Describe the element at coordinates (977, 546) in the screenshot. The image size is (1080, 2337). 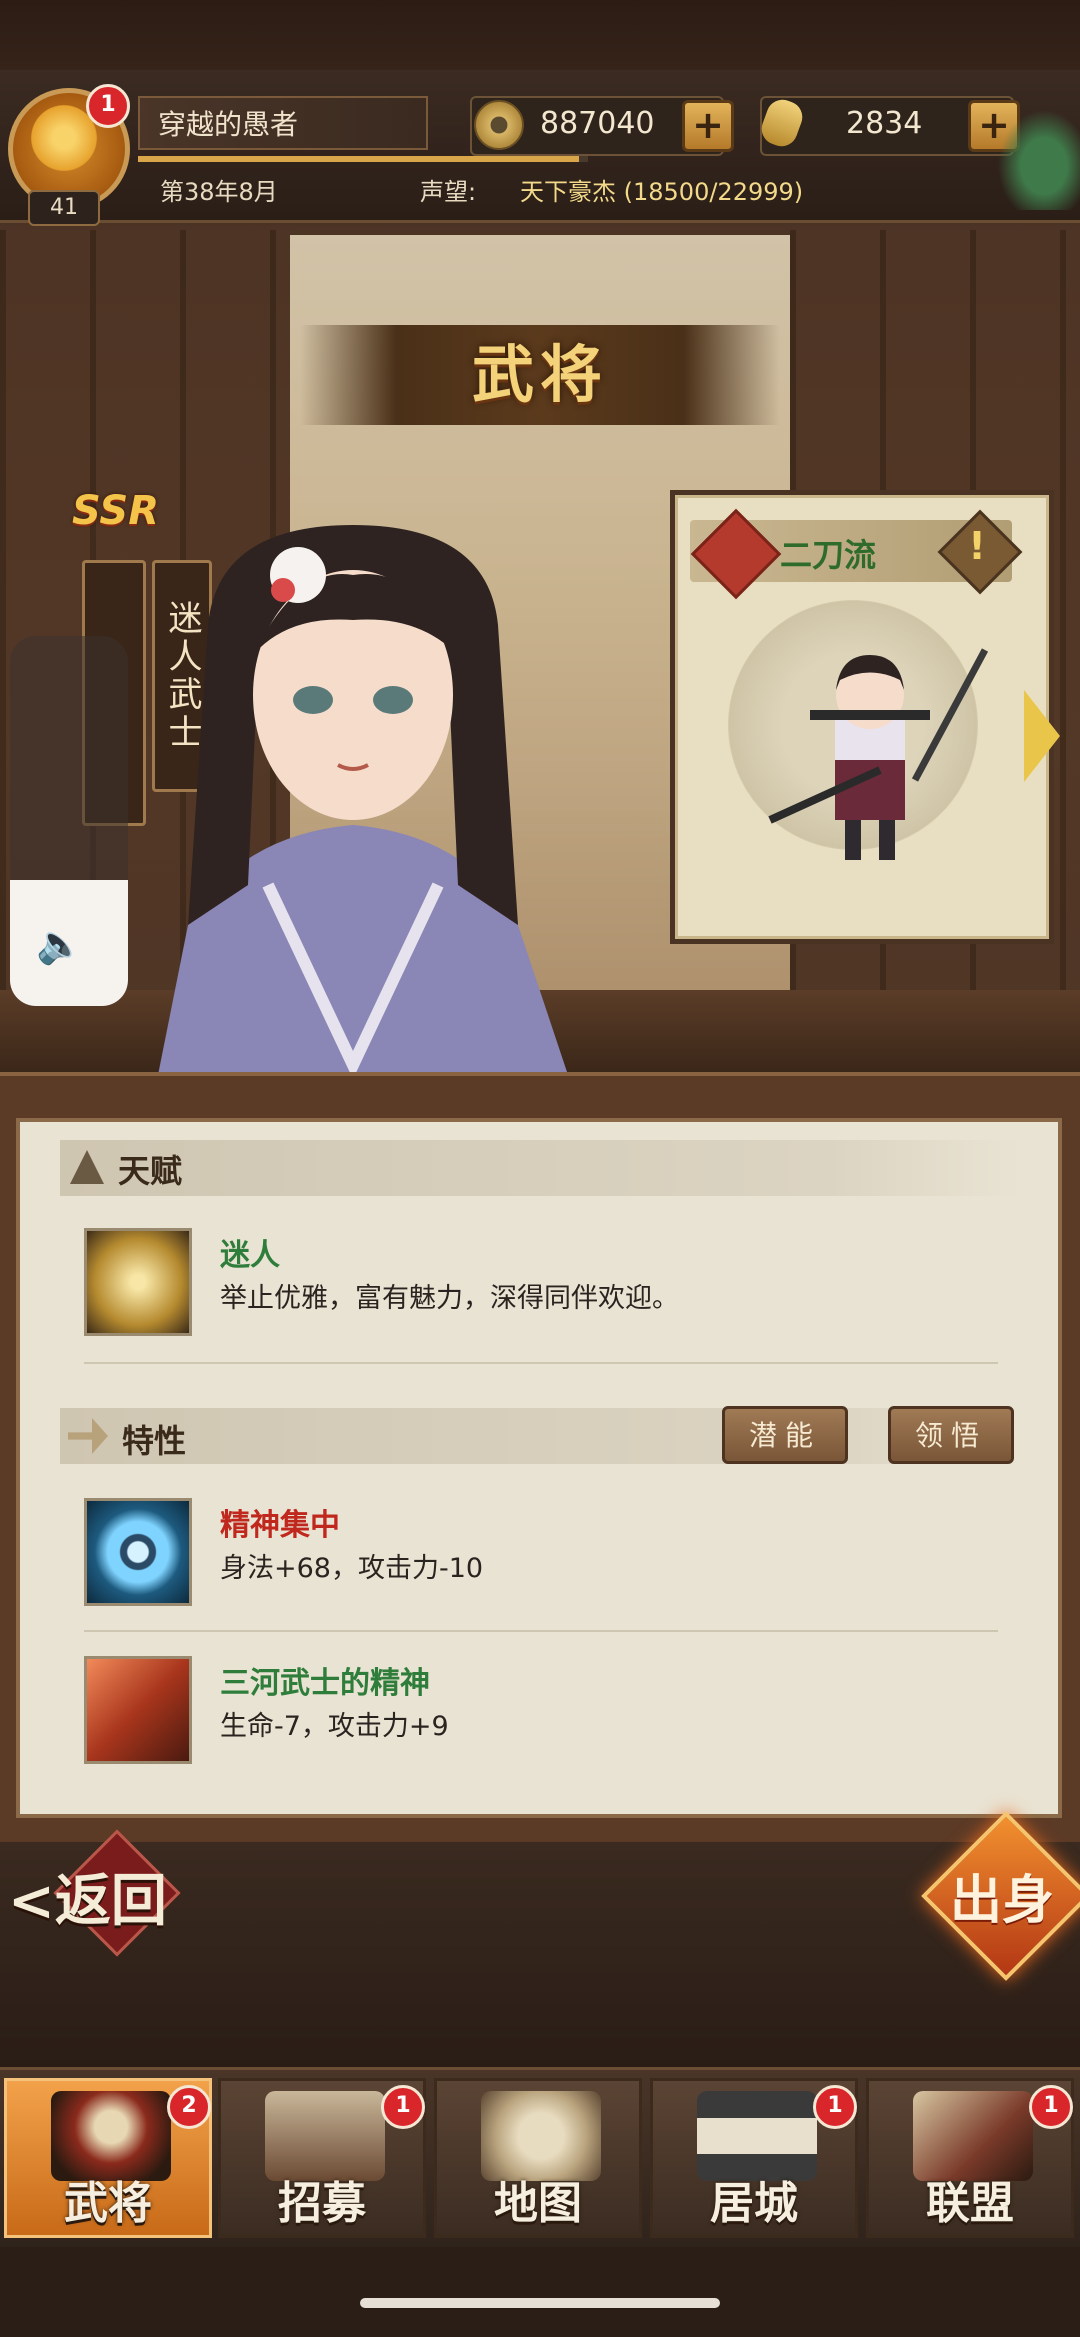
I see `exclamation-icon: !` at that location.